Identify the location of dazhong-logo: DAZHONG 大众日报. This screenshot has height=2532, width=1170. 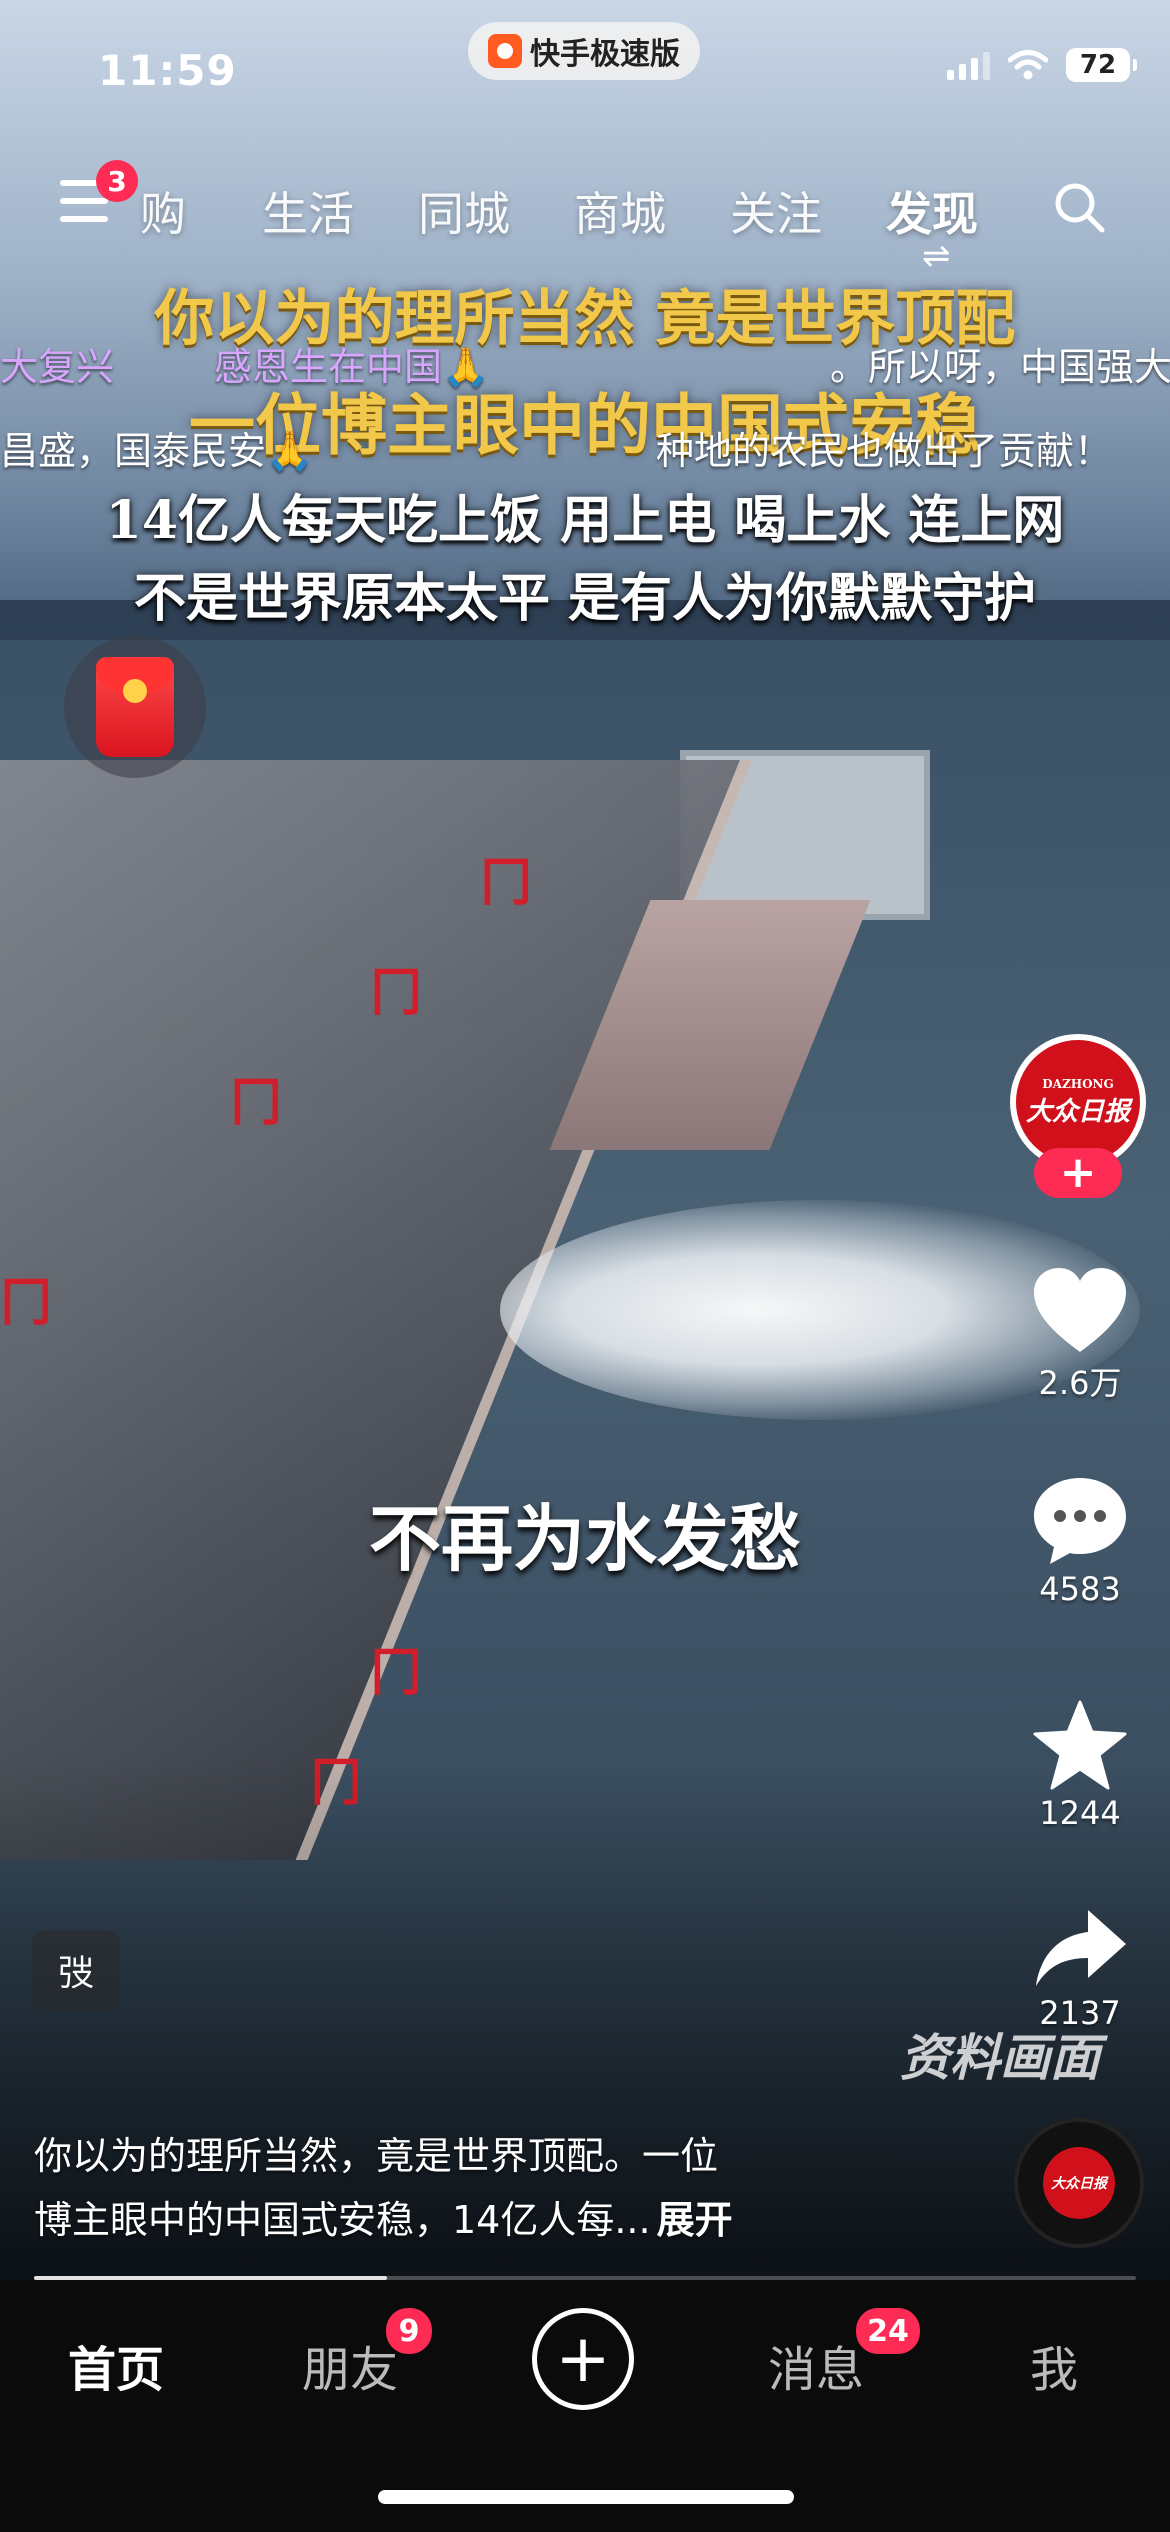
(1078, 1102).